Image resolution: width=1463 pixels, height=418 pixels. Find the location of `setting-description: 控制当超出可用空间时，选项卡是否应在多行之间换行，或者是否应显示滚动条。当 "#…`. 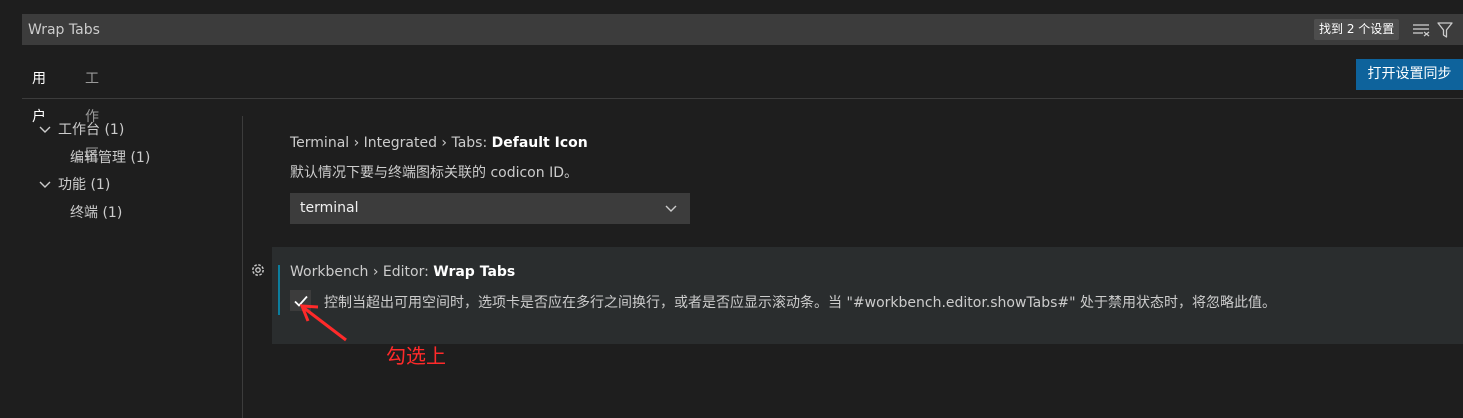

setting-description: 控制当超出可用空间时，选项卡是否应在多行之间换行，或者是否应显示滚动条。当 "#… is located at coordinates (800, 303).